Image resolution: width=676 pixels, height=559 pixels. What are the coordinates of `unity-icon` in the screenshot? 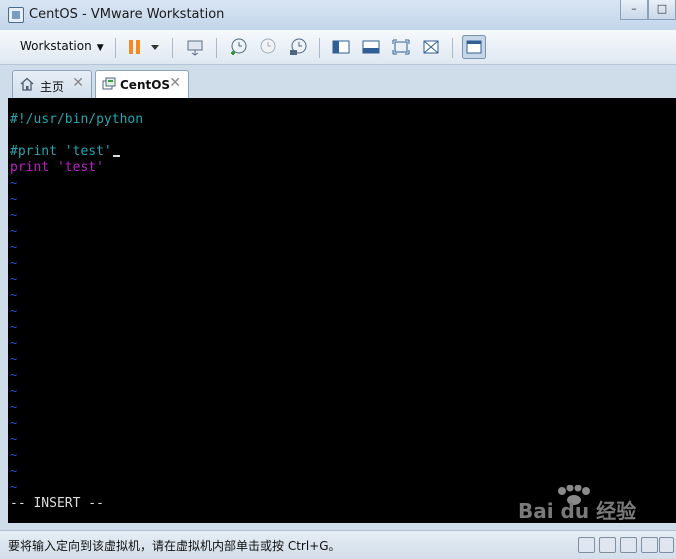 It's located at (431, 47).